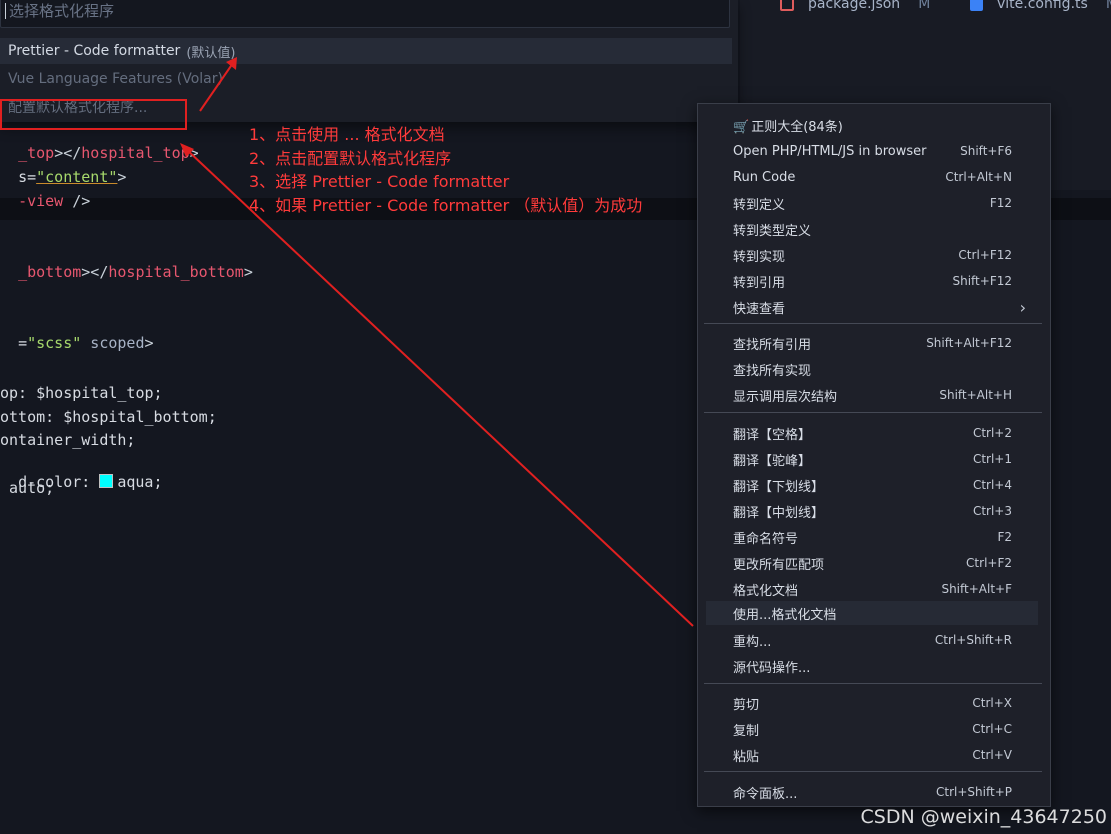  Describe the element at coordinates (984, 817) in the screenshot. I see `watermark: CSDN @weixin_43647250` at that location.